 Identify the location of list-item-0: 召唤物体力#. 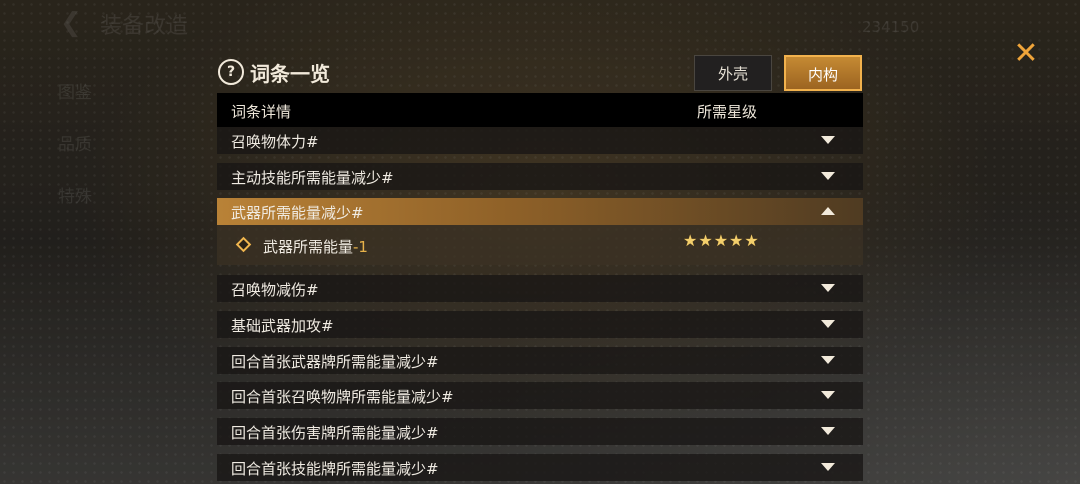
(540, 140).